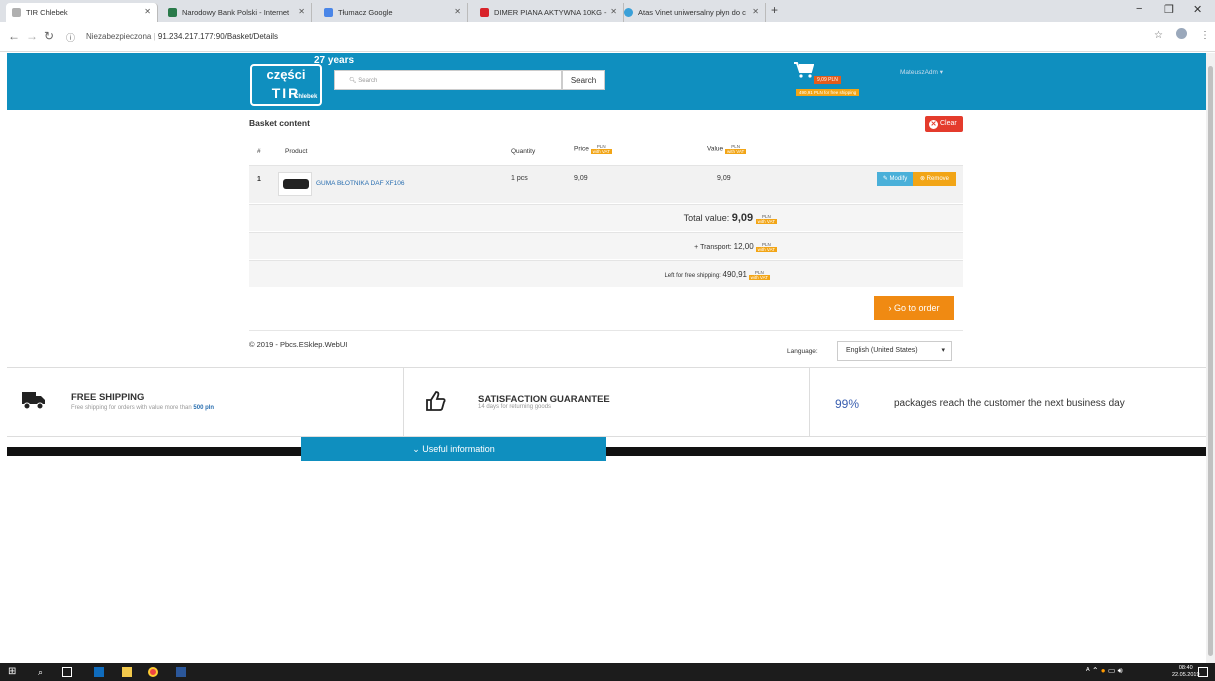  What do you see at coordinates (922, 179) in the screenshot?
I see `remove-icon: ⊗` at bounding box center [922, 179].